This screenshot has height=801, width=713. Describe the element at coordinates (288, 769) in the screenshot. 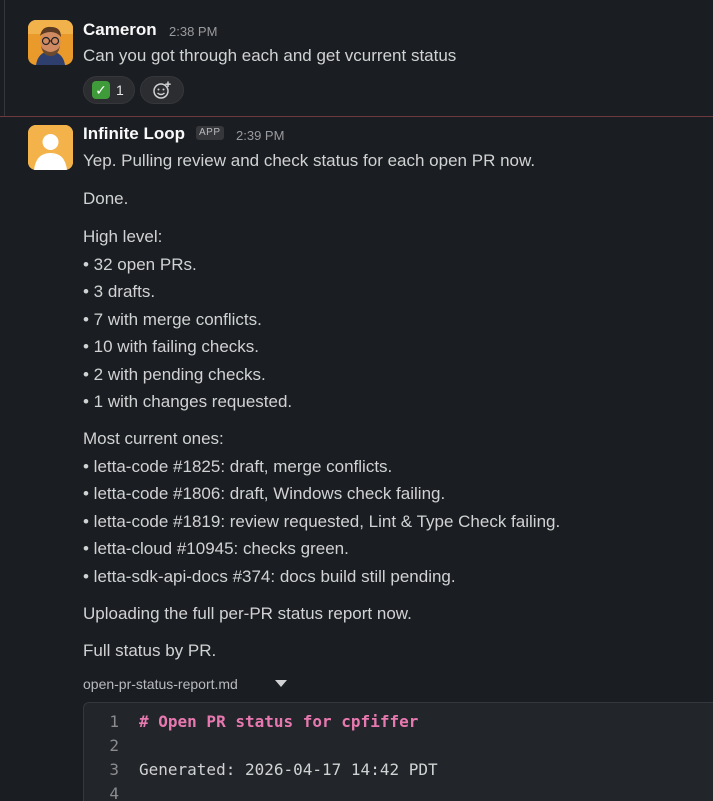

I see `code-text: Generated: 2026-04-17 14:42 PDT` at that location.